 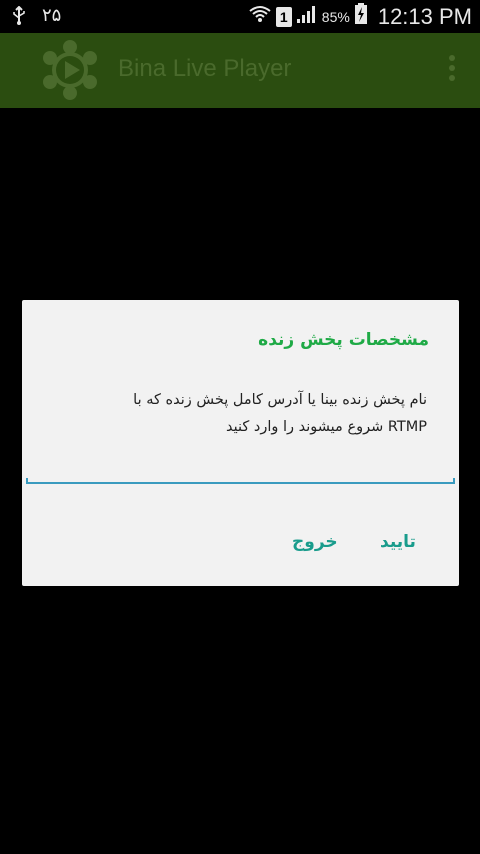 I want to click on overflow-menu-icon, so click(x=452, y=72).